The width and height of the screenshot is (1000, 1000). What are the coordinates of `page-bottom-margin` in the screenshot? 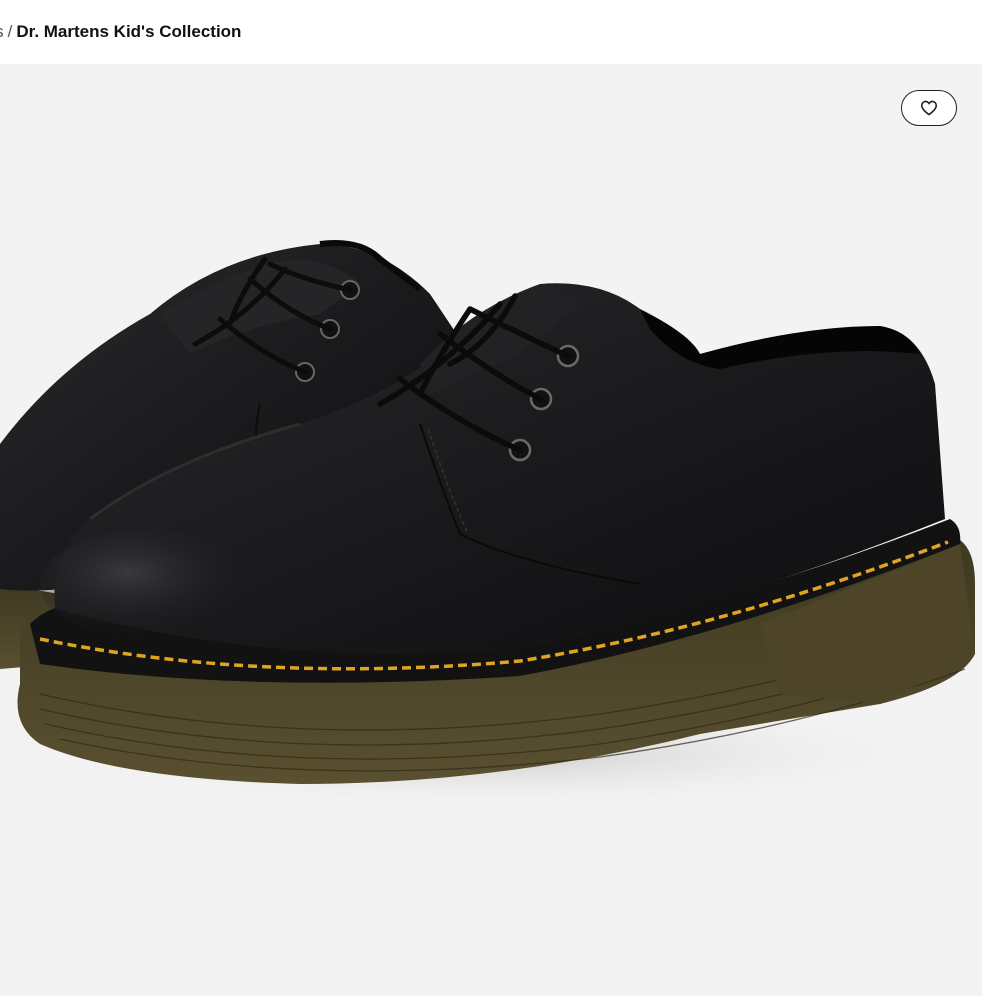 It's located at (500, 998).